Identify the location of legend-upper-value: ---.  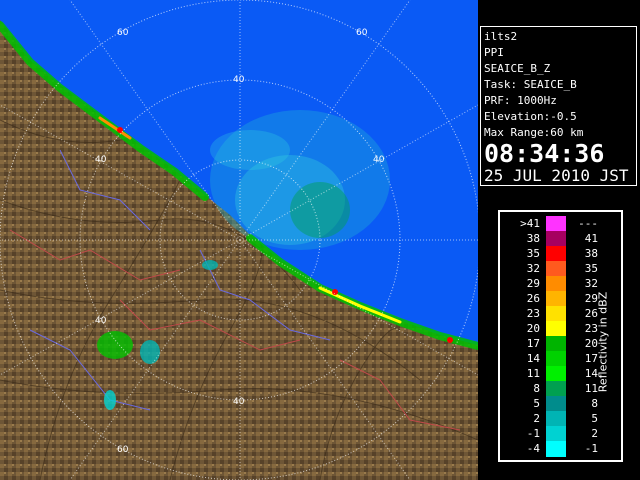
(588, 223).